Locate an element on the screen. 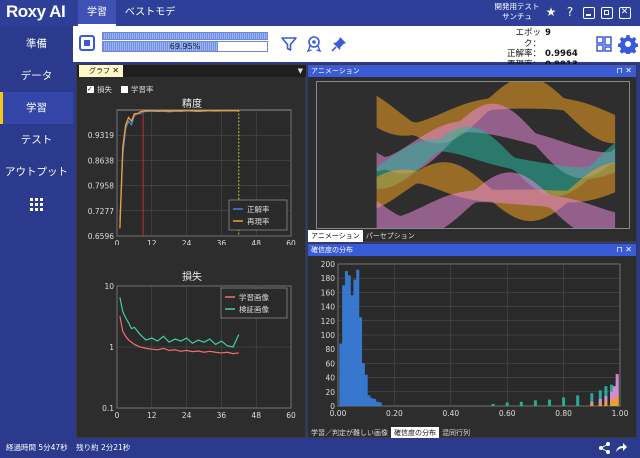 The image size is (640, 458). y-tick-label: 20 is located at coordinates (330, 392).